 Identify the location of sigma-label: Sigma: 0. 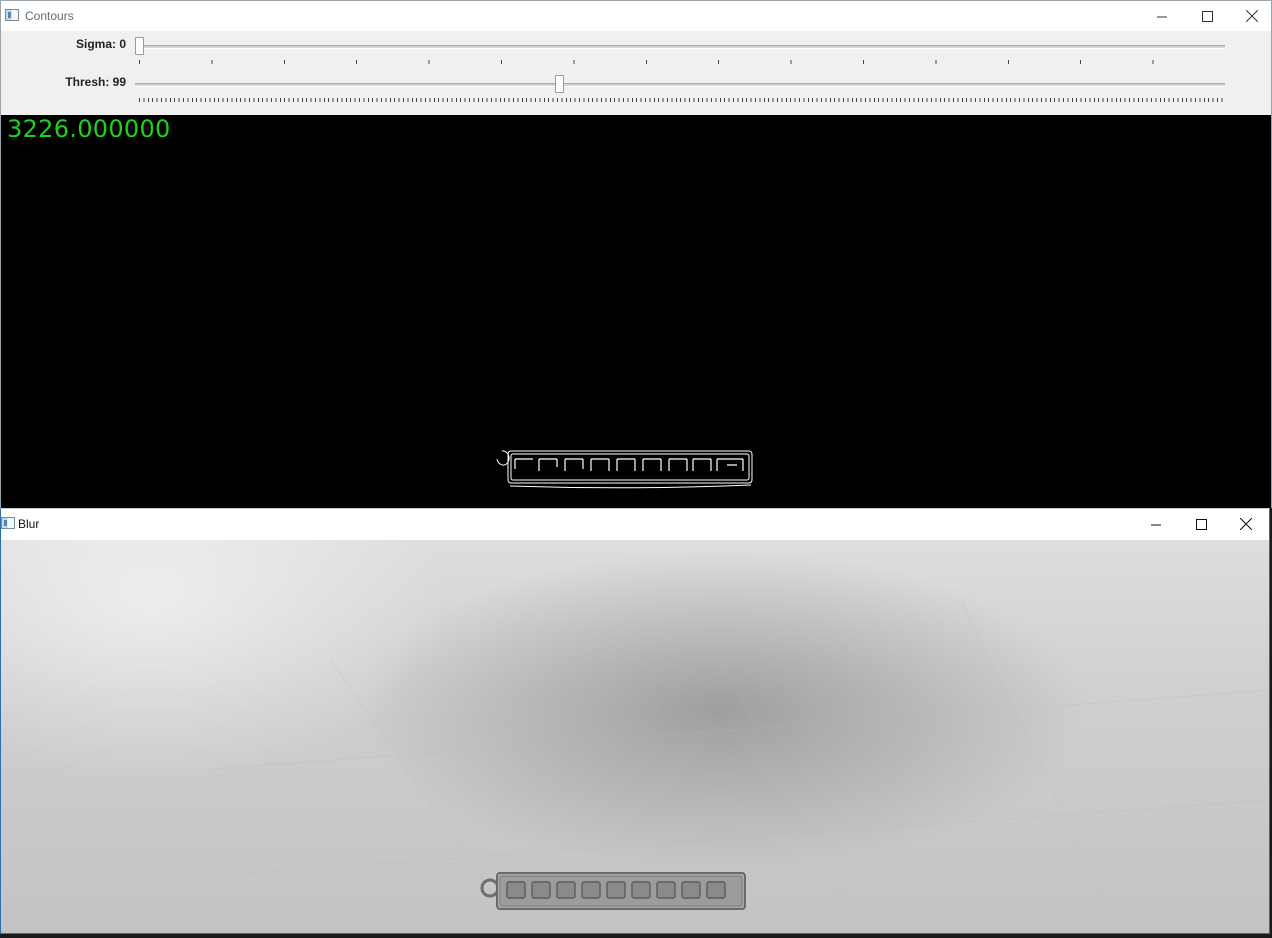
(100, 44).